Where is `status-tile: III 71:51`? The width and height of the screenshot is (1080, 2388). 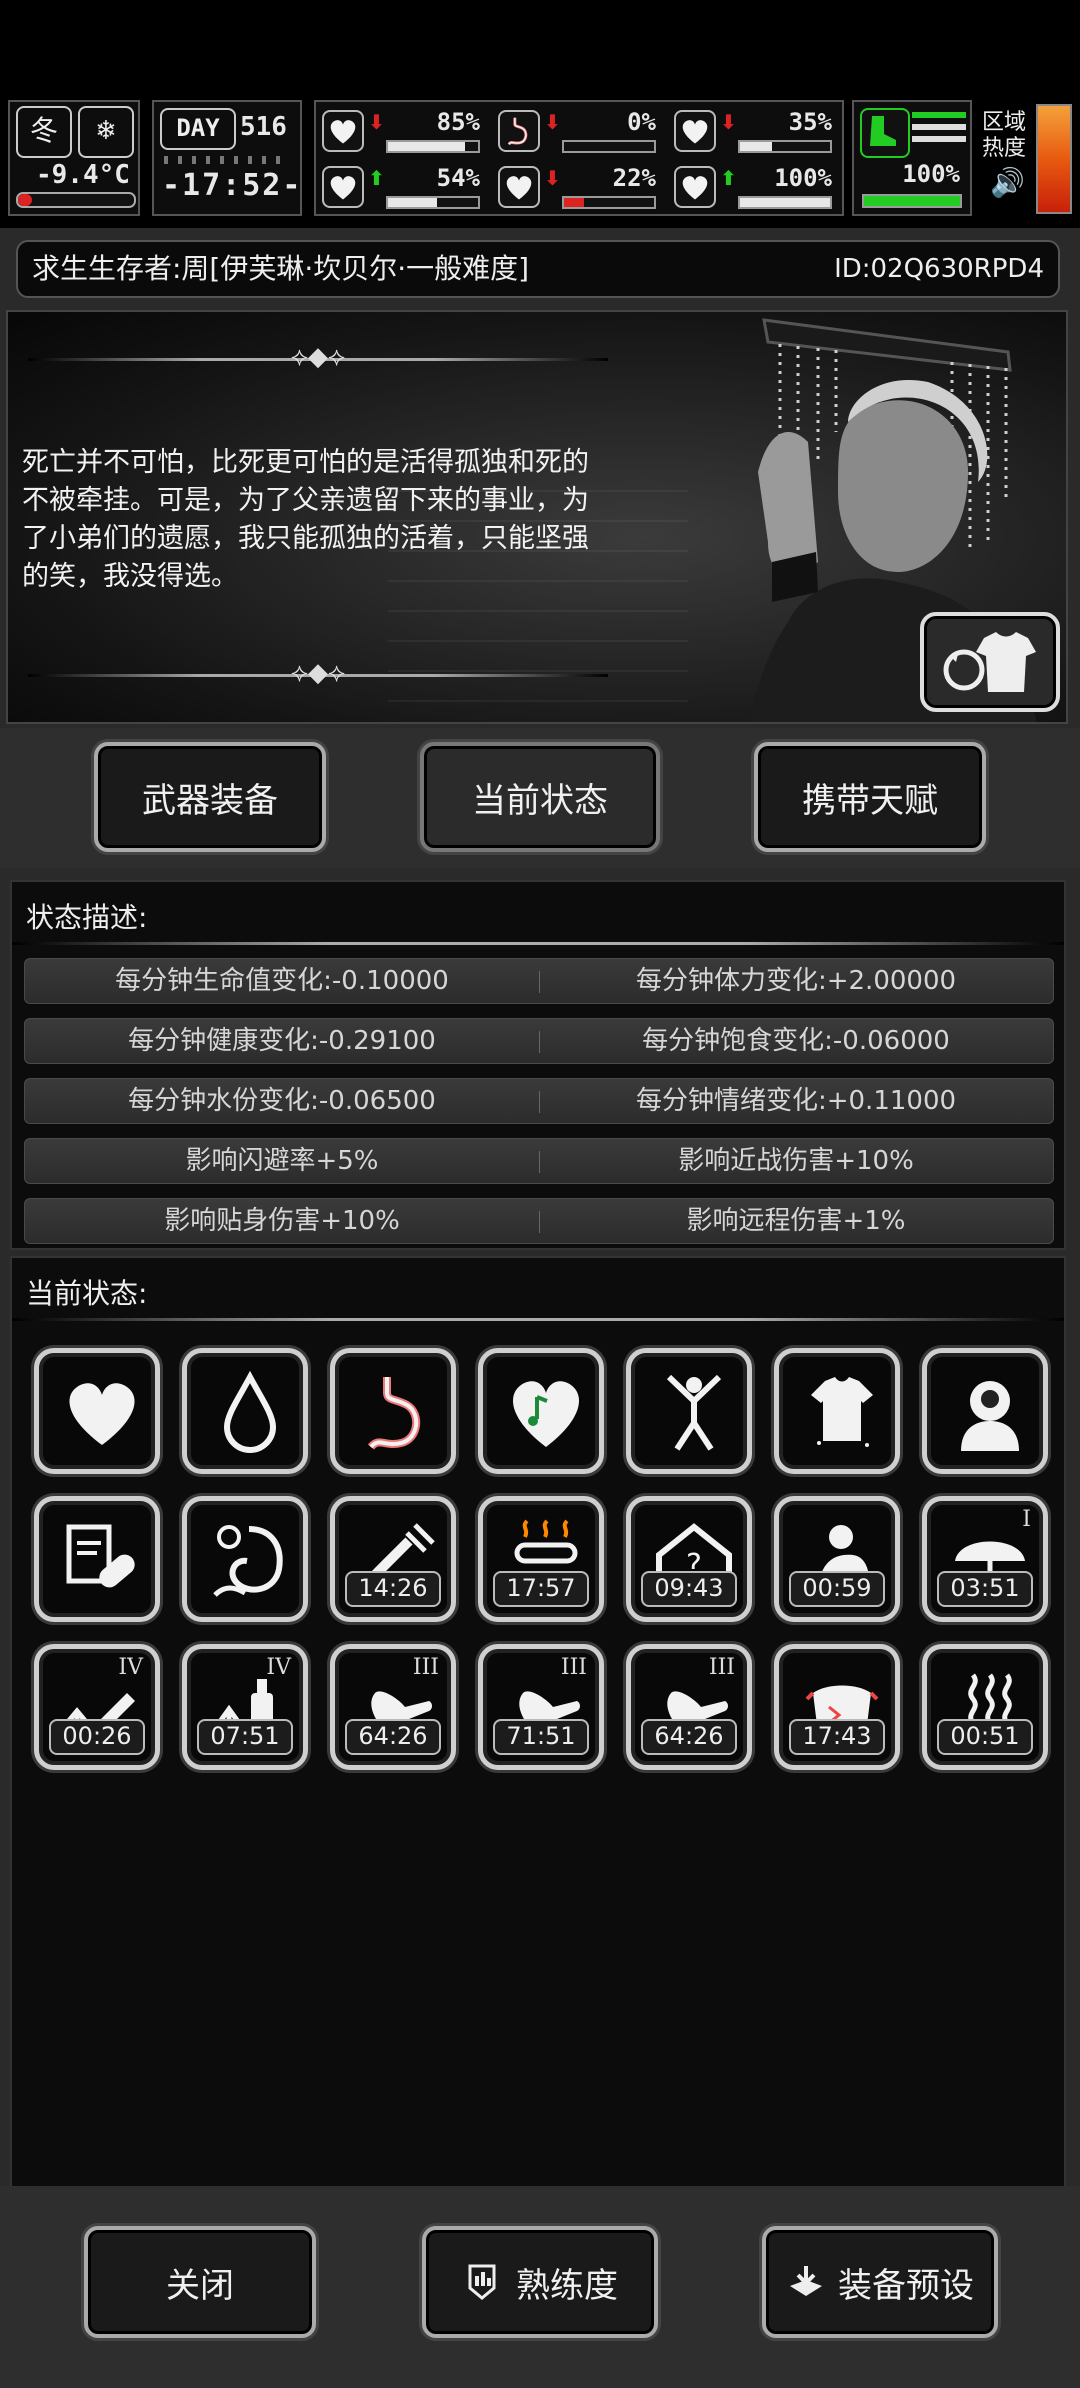 status-tile: III 71:51 is located at coordinates (541, 1707).